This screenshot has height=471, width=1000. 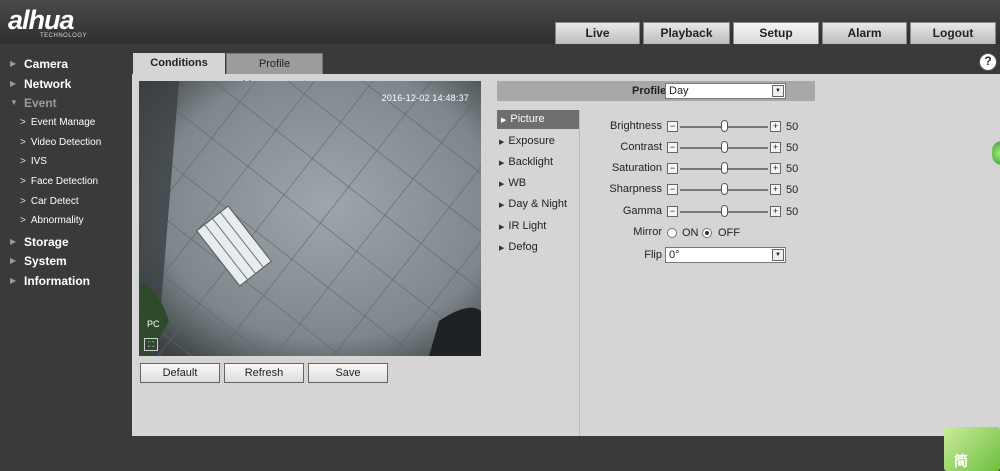 I want to click on nav-live-button: Live, so click(x=597, y=33).